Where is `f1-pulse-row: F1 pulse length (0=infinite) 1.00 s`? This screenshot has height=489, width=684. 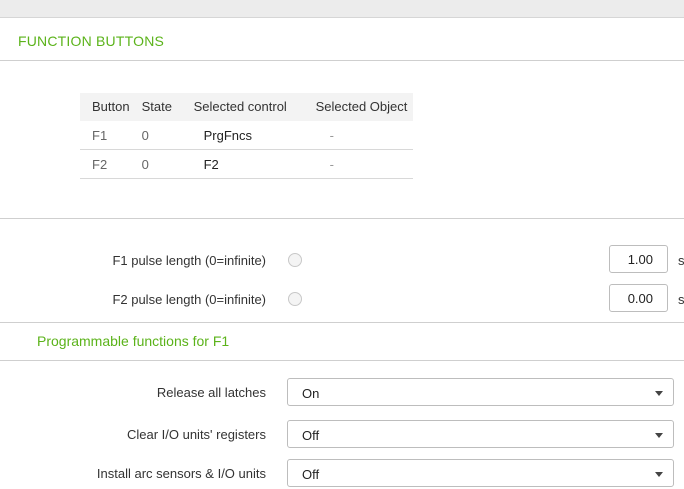
f1-pulse-row: F1 pulse length (0=infinite) 1.00 s is located at coordinates (342, 260).